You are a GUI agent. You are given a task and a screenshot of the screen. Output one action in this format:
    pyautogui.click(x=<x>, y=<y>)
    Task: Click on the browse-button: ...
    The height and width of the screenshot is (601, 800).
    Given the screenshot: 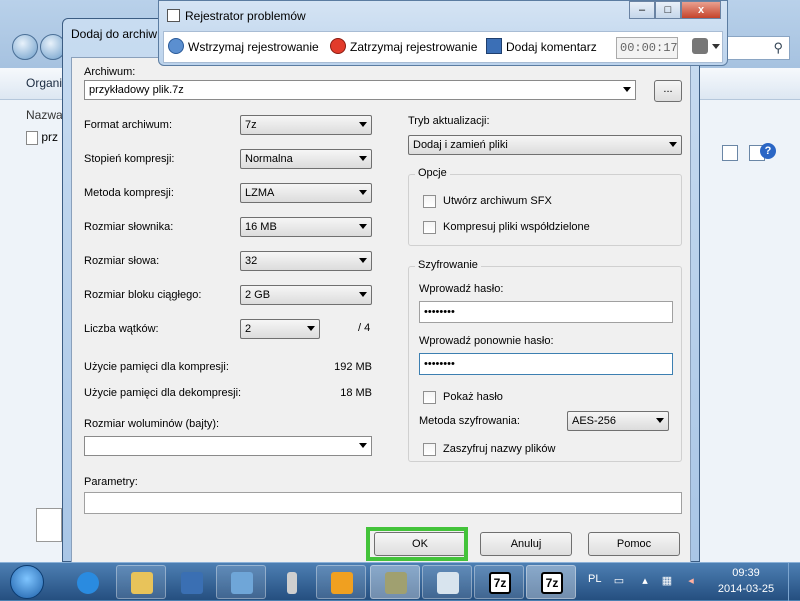 What is the action you would take?
    pyautogui.click(x=668, y=91)
    